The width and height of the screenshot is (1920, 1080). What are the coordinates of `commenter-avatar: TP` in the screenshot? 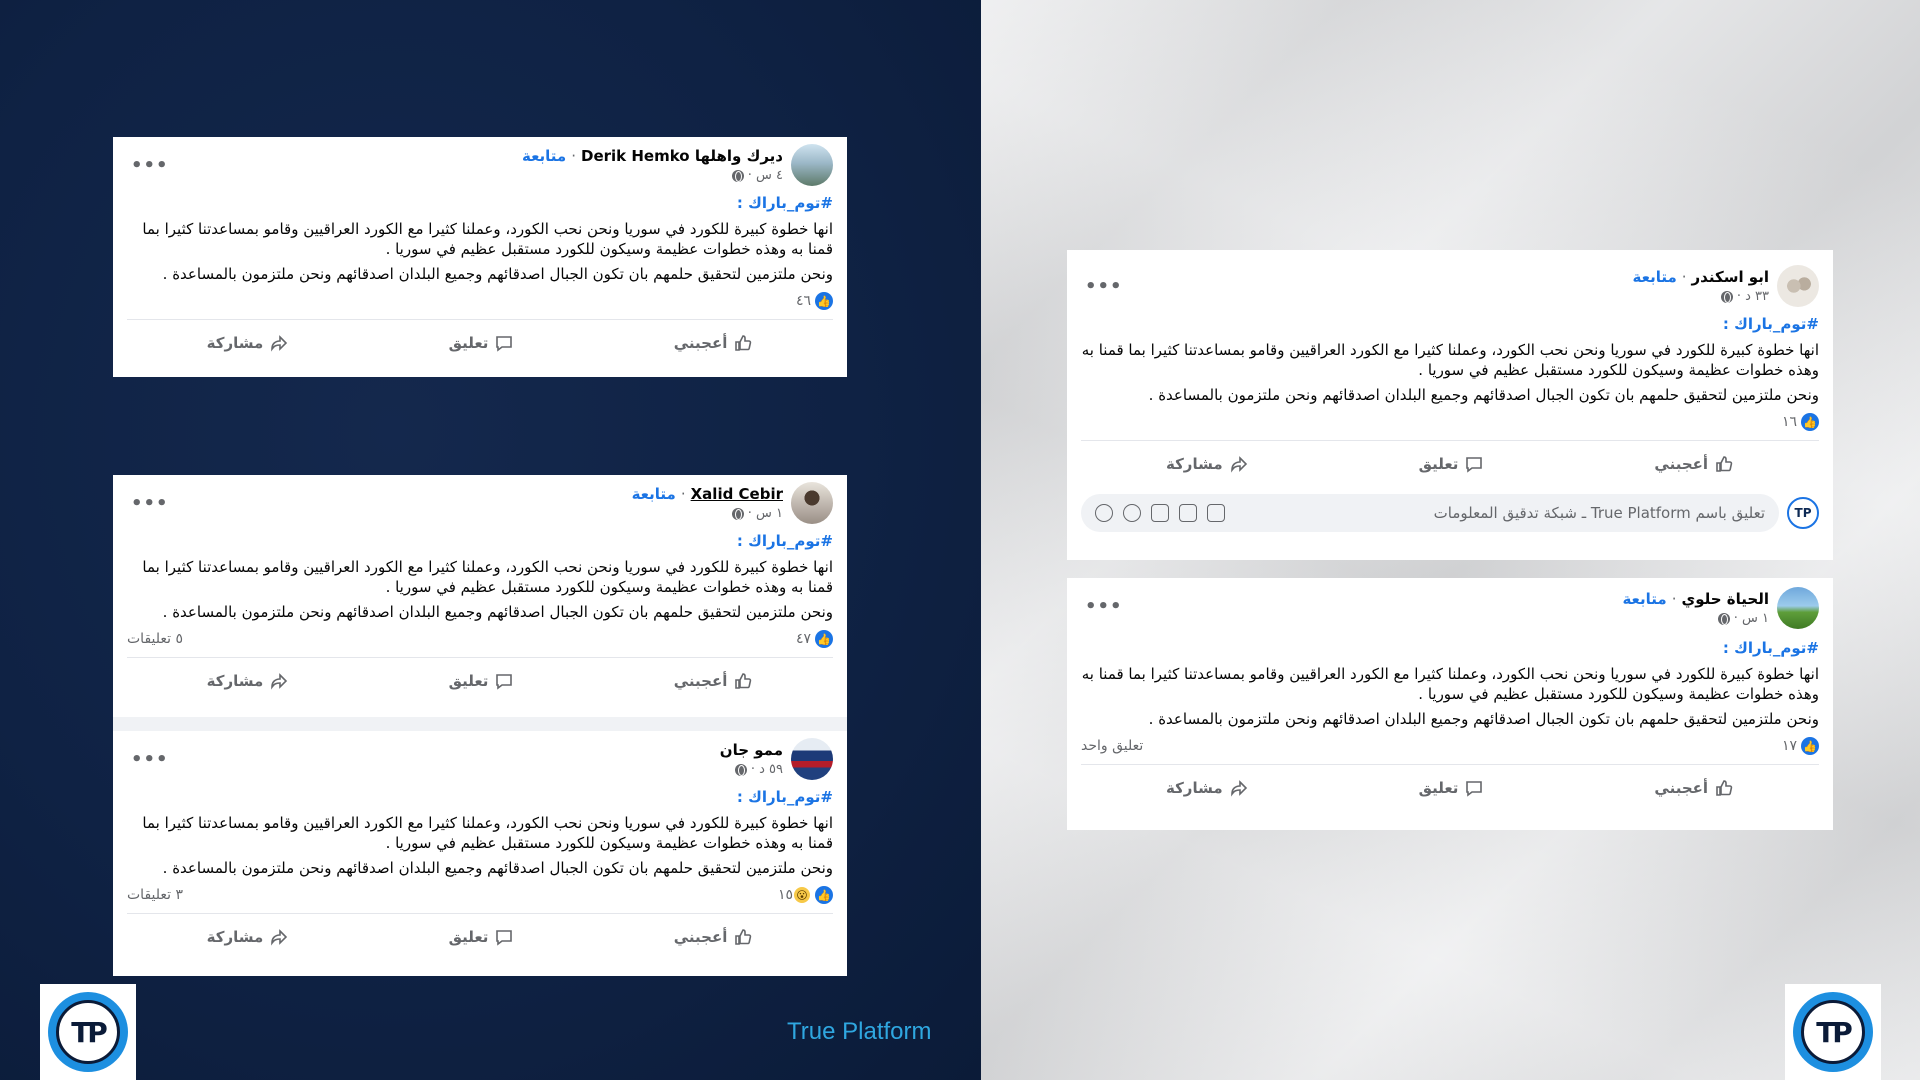 It's located at (1803, 513).